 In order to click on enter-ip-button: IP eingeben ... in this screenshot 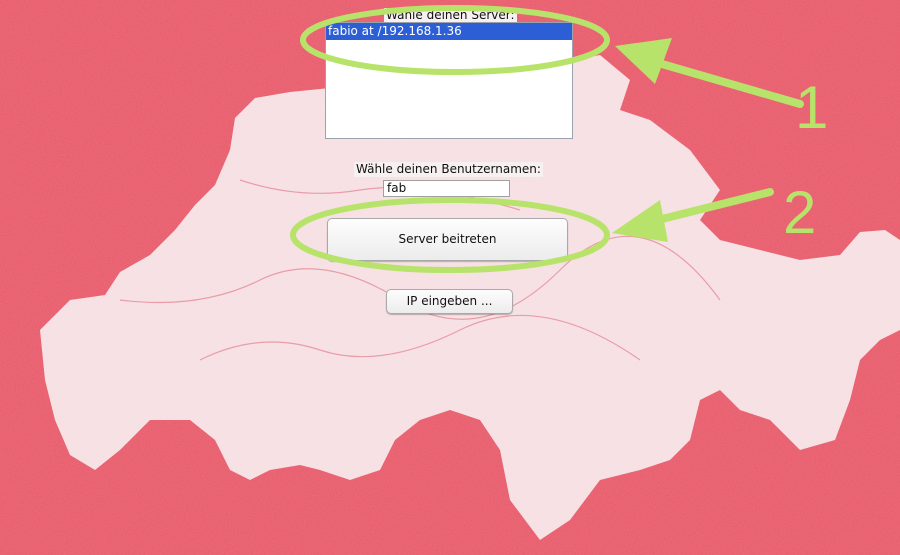, I will do `click(449, 301)`.